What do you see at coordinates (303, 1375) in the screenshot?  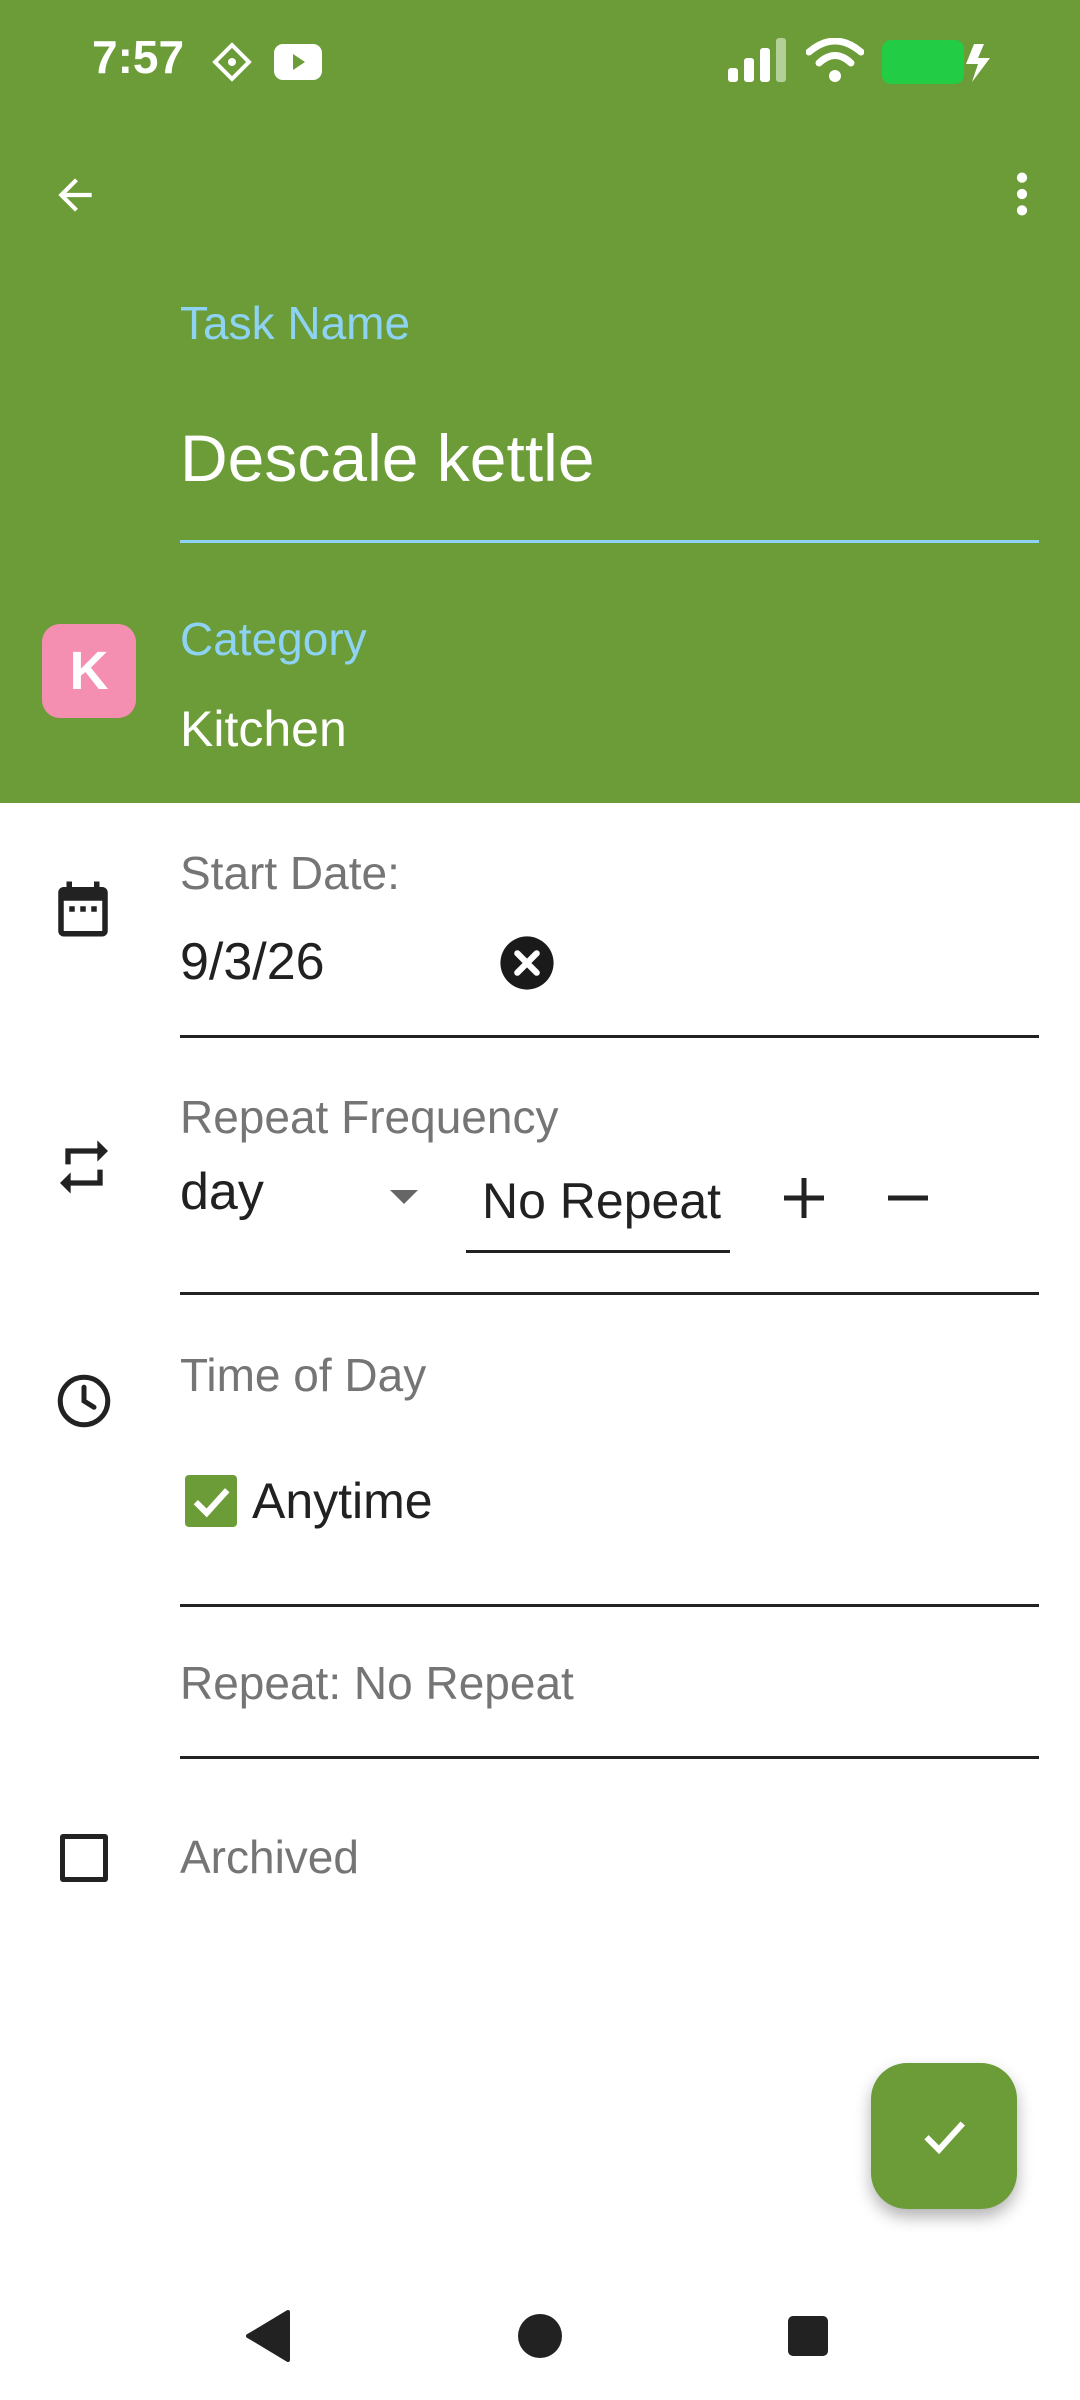 I see `time-of-day-label: Time of Day` at bounding box center [303, 1375].